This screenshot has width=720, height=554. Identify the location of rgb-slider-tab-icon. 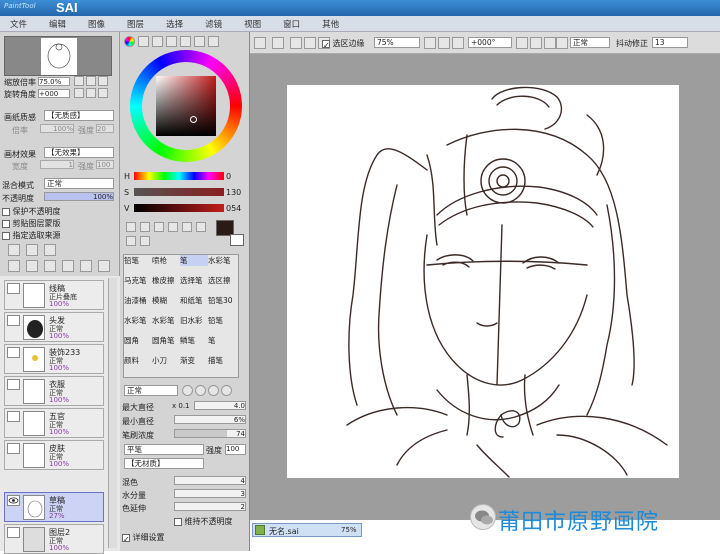
(143, 41).